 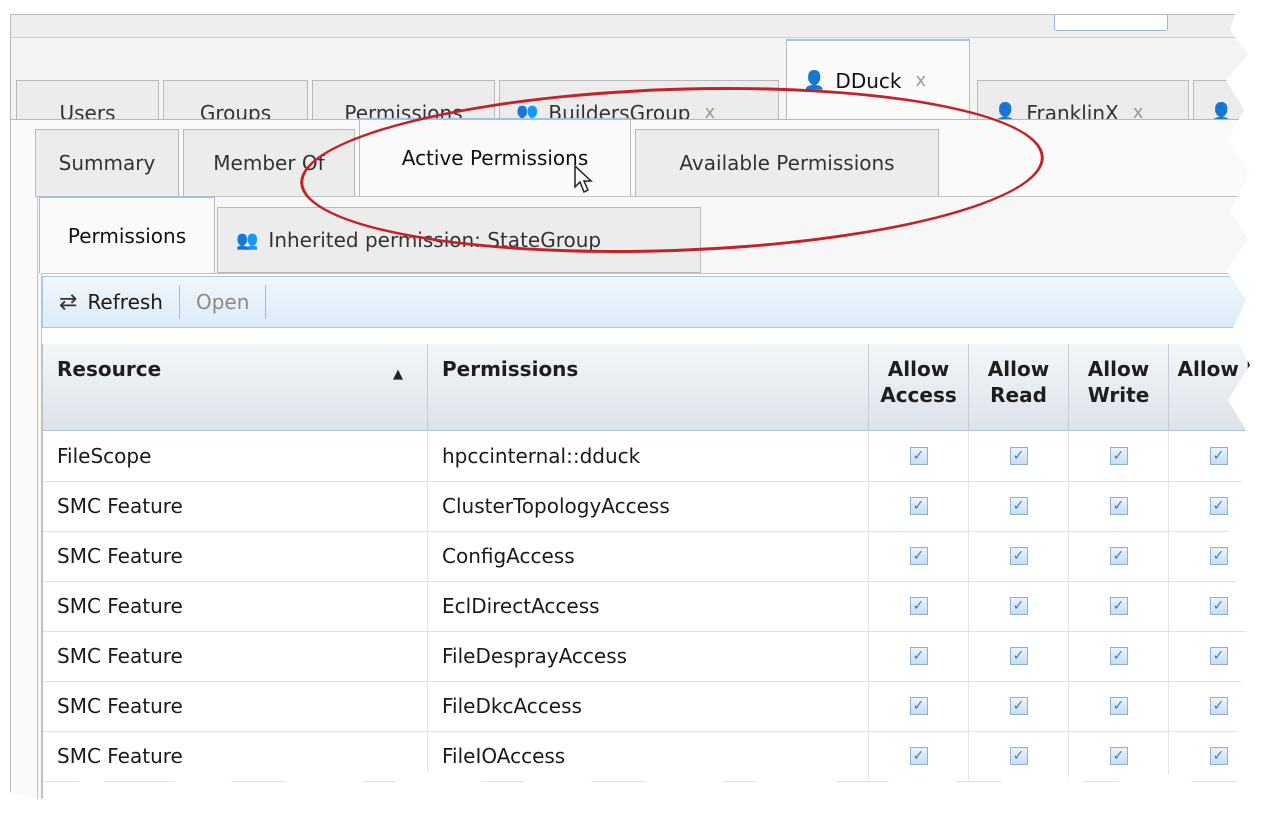 What do you see at coordinates (1218, 369) in the screenshot?
I see `column-label: Allow F` at bounding box center [1218, 369].